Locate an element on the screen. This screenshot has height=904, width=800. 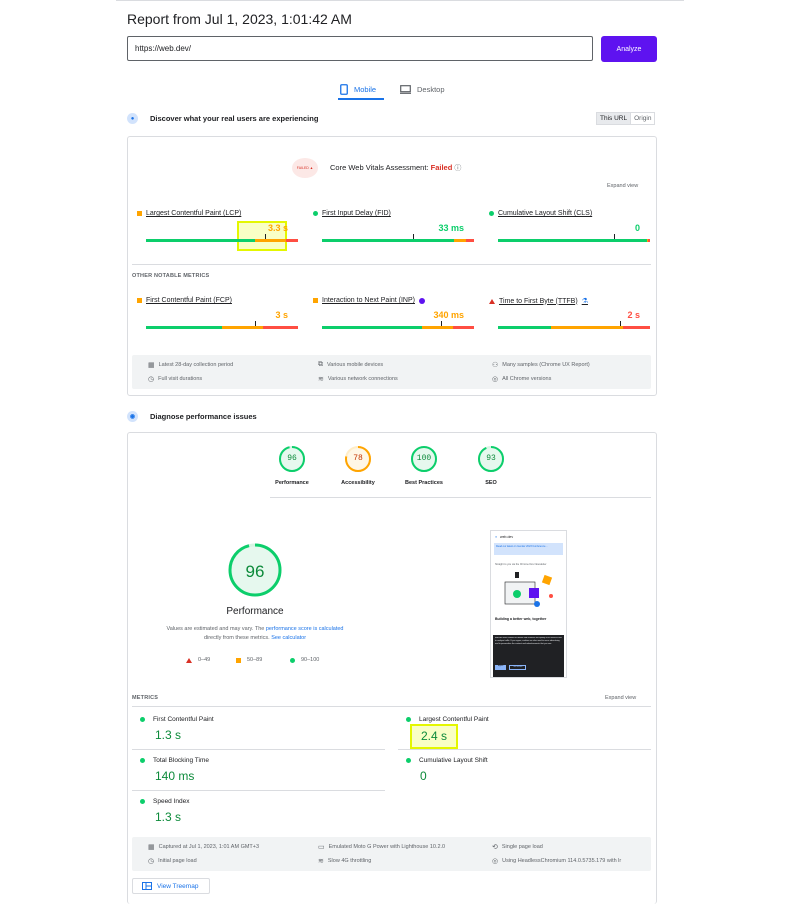
mobile-icon is located at coordinates (344, 89).